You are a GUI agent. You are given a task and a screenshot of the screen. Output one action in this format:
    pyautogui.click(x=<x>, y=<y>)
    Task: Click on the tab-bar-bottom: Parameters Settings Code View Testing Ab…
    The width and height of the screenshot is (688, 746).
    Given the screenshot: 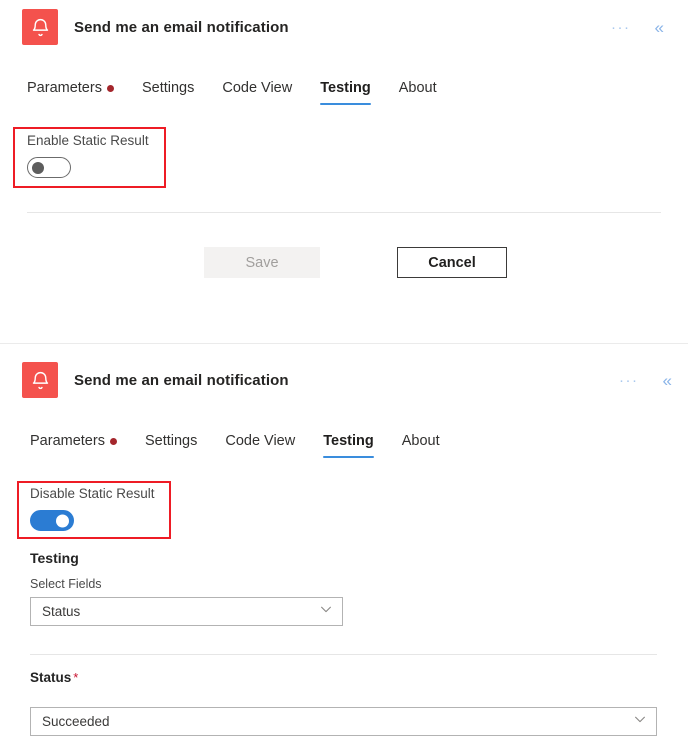 What is the action you would take?
    pyautogui.click(x=235, y=445)
    